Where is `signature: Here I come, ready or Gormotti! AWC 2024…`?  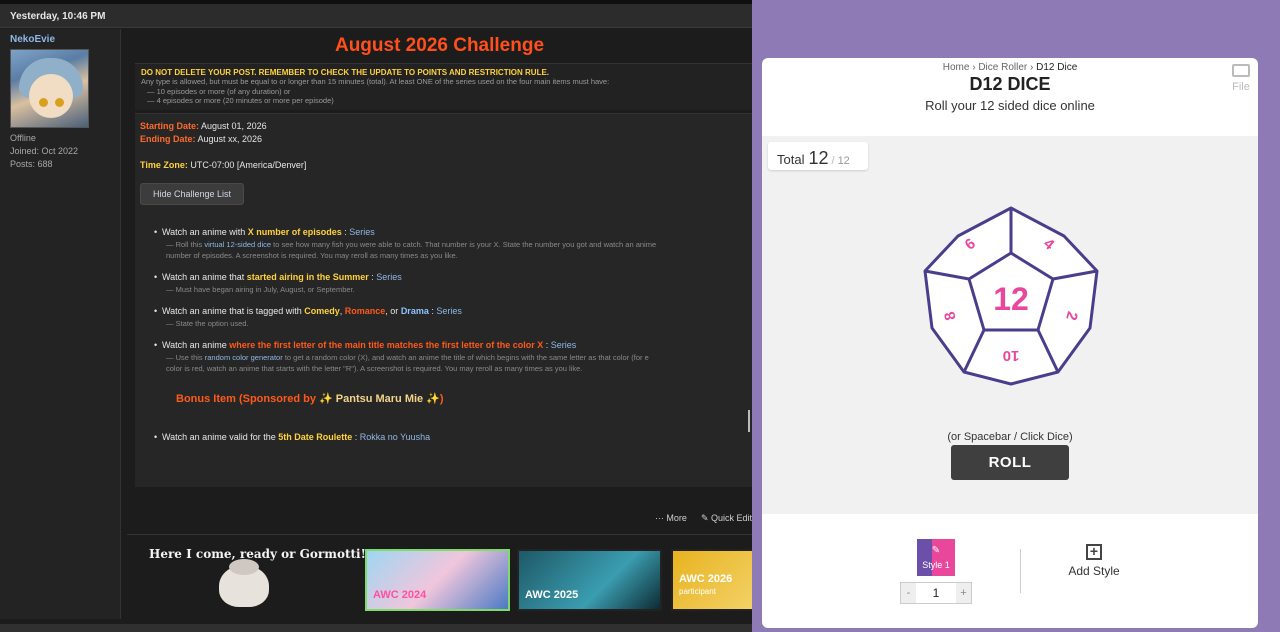 signature: Here I come, ready or Gormotti! AWC 2024… is located at coordinates (439, 577).